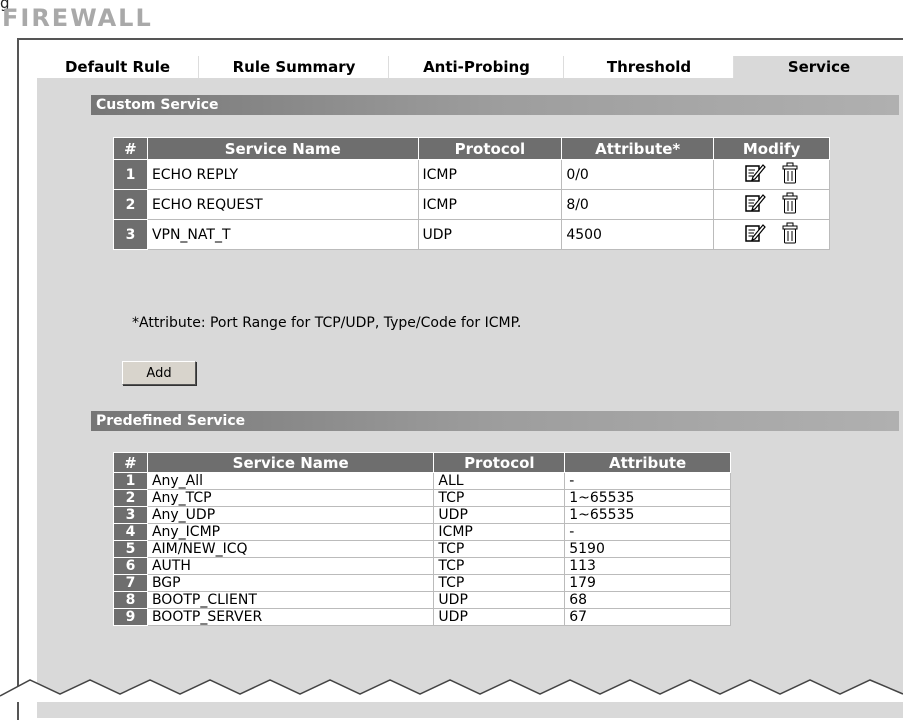 This screenshot has width=903, height=720. What do you see at coordinates (130, 617) in the screenshot?
I see `row-number: 9` at bounding box center [130, 617].